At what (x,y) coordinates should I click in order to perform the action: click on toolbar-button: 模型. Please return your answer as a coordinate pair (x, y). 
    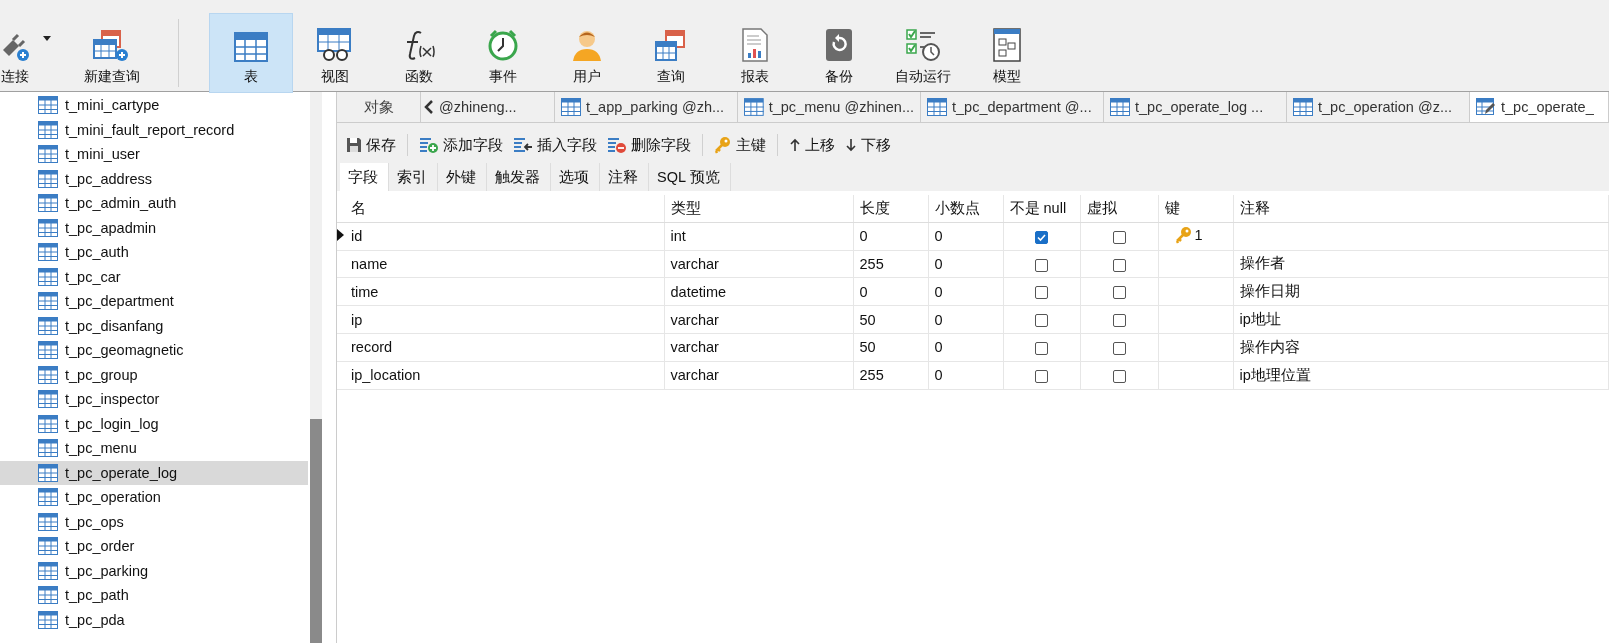
    Looking at the image, I should click on (1007, 53).